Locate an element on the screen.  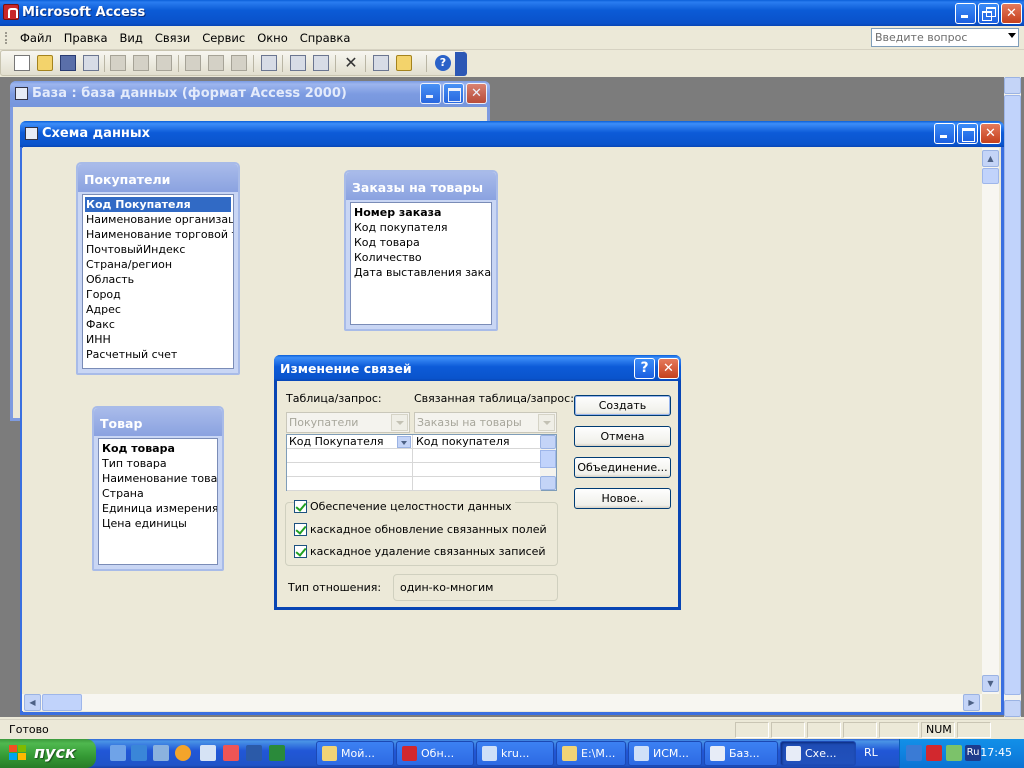
keyboard-layout-icon: Ru is located at coordinates (973, 753).